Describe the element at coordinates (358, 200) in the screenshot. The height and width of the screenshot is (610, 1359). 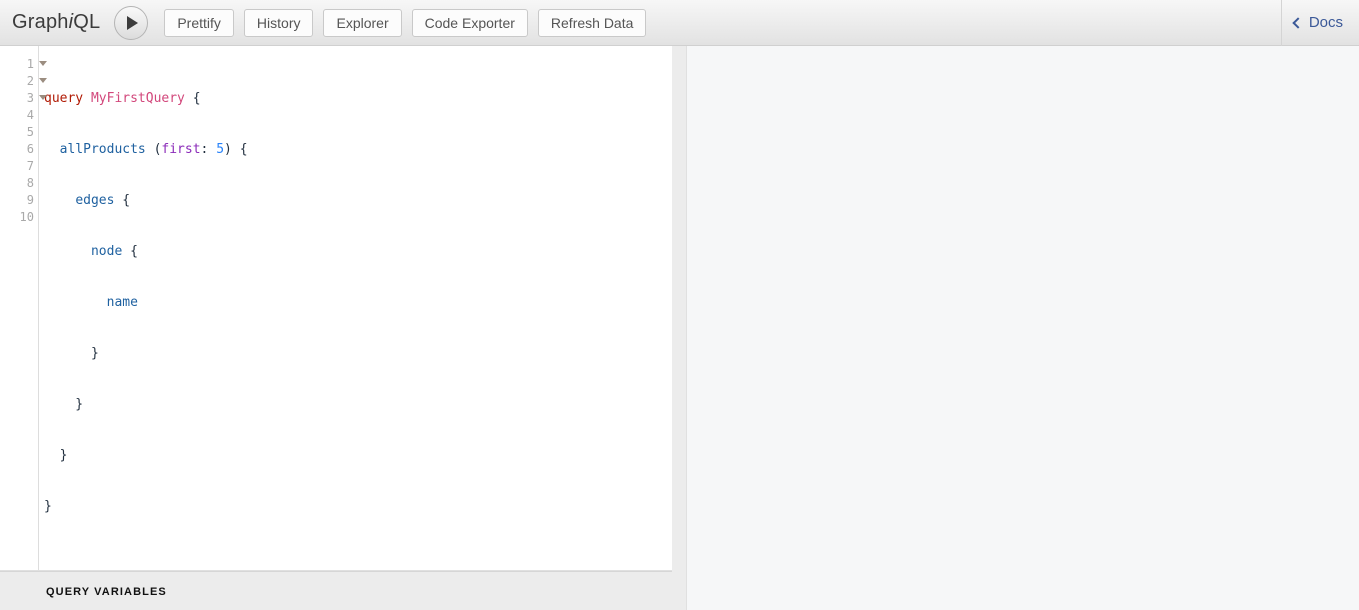
I see `code-line-3: edges {` at that location.